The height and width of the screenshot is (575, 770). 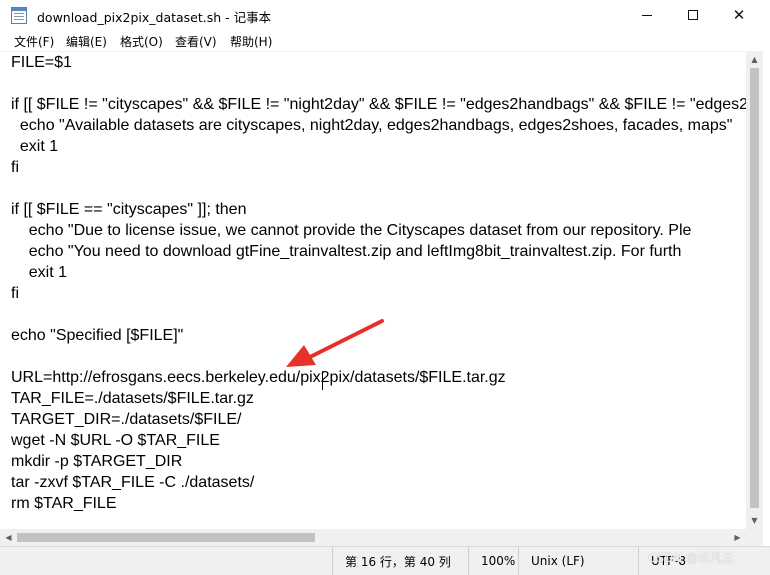 I want to click on menu-view: 查看(V), so click(x=196, y=41).